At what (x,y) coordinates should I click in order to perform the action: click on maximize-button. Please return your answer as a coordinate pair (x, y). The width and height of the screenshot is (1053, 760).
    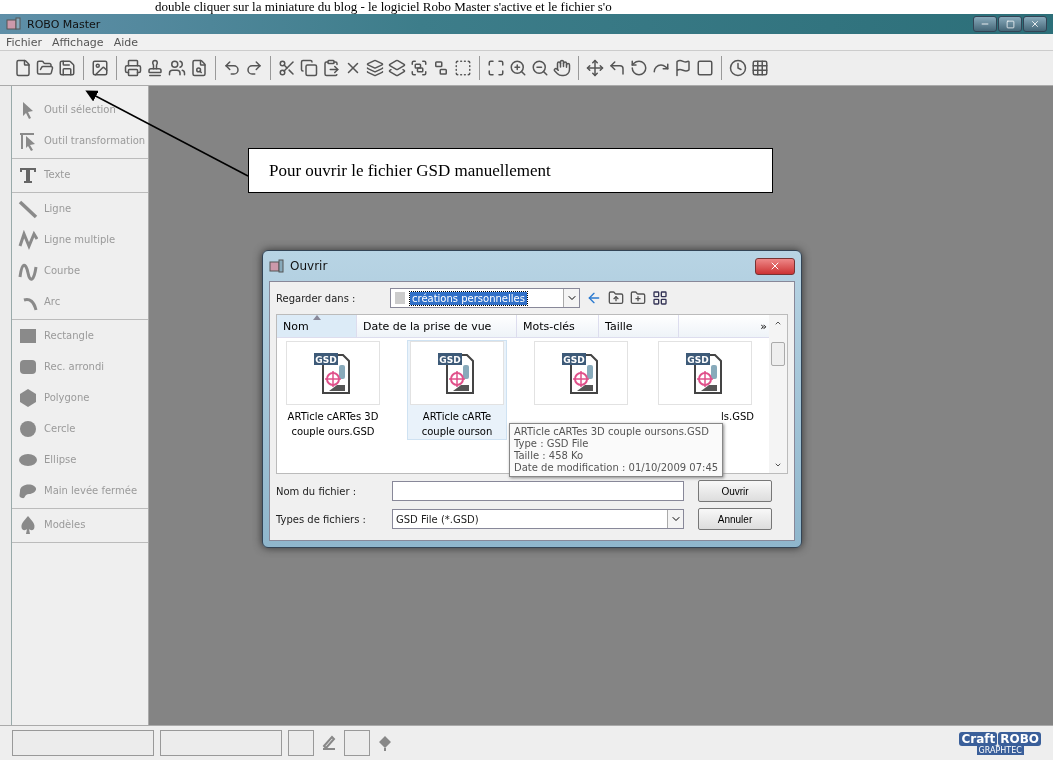
    Looking at the image, I should click on (1010, 24).